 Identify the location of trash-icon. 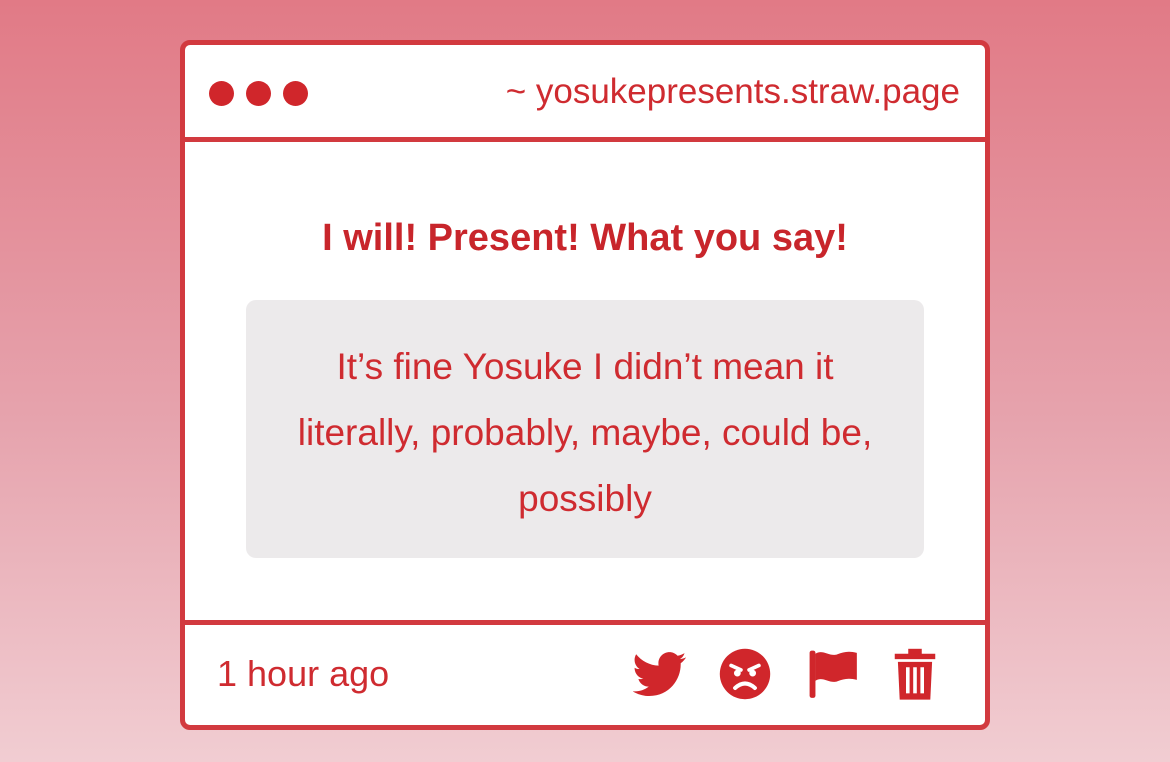
(915, 674).